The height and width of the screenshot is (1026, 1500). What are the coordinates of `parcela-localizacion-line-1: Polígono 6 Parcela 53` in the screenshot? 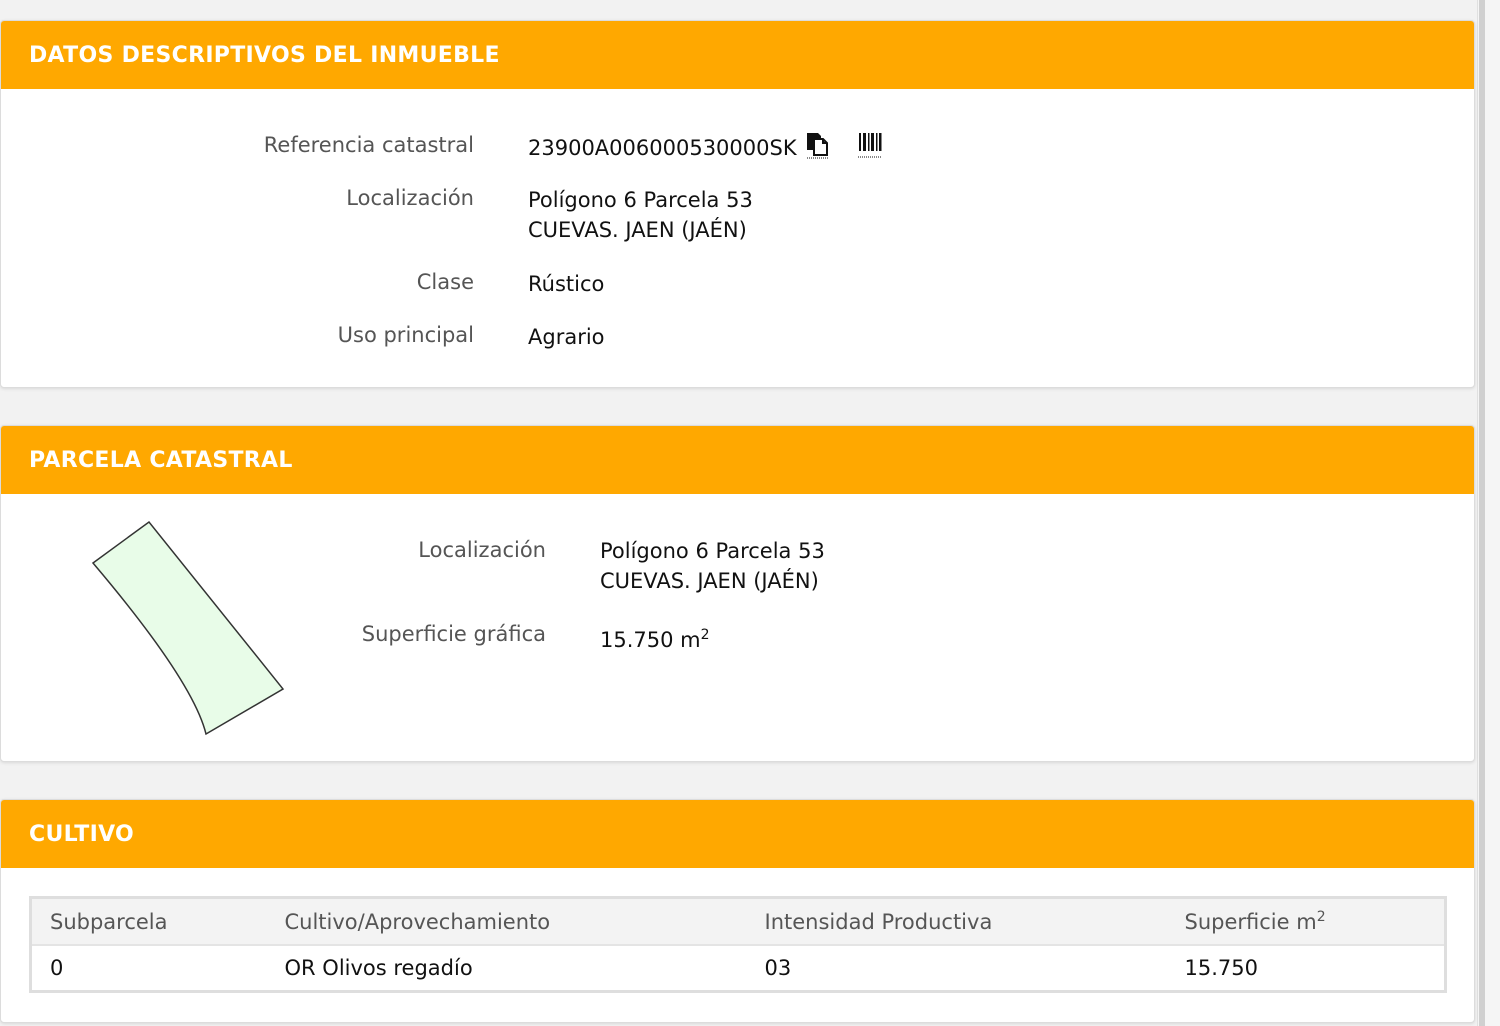 It's located at (712, 551).